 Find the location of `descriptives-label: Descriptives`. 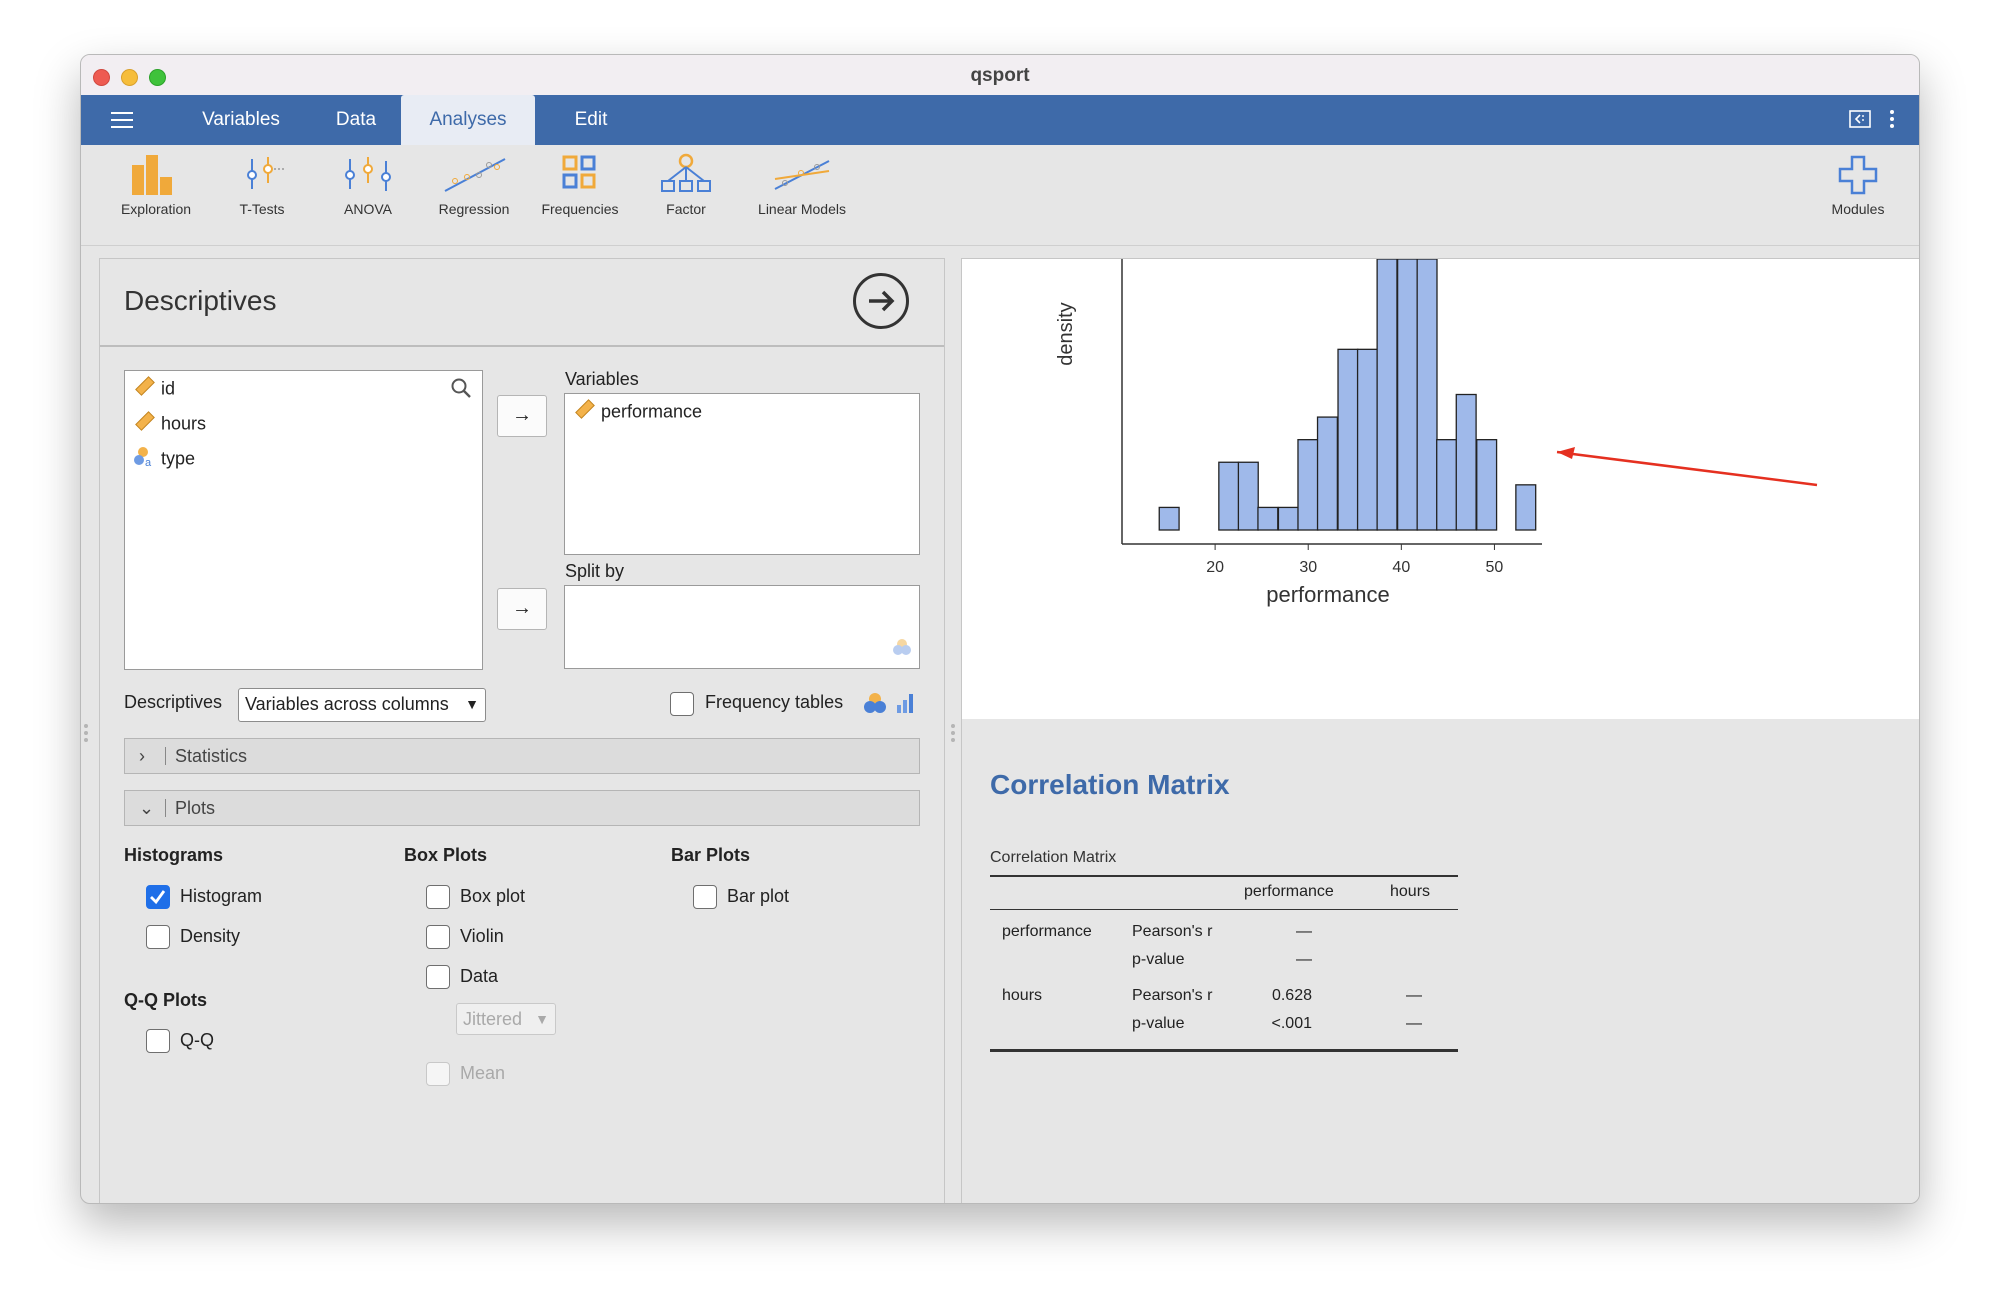

descriptives-label: Descriptives is located at coordinates (173, 702).